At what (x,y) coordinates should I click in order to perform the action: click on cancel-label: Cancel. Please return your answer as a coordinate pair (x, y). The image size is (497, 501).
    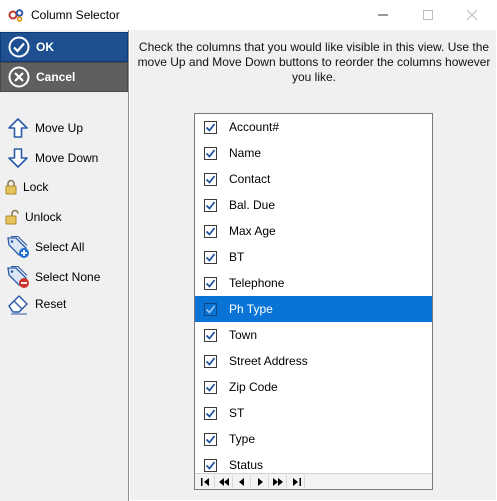
    Looking at the image, I should click on (56, 77).